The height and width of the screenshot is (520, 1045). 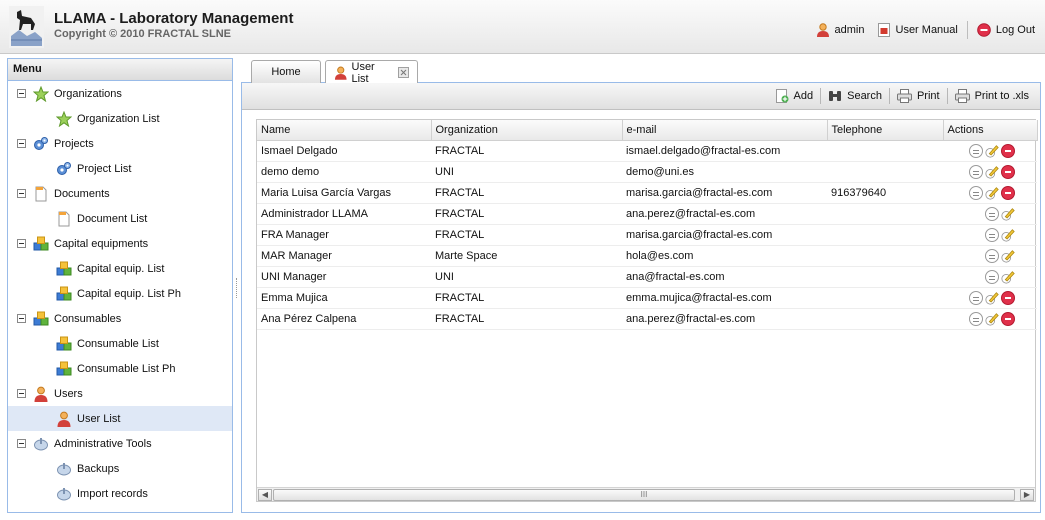 I want to click on cell-email: ana@fractal-es.com, so click(x=724, y=277).